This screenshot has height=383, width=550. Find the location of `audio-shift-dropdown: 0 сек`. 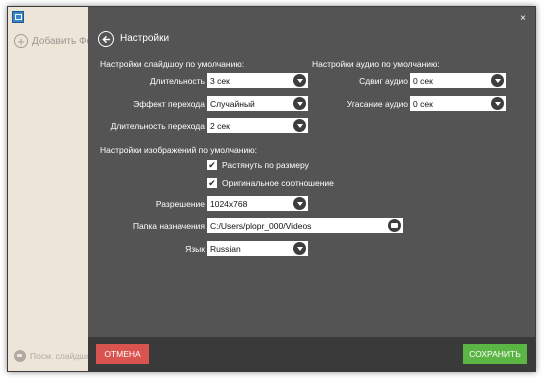

audio-shift-dropdown: 0 сек is located at coordinates (458, 80).